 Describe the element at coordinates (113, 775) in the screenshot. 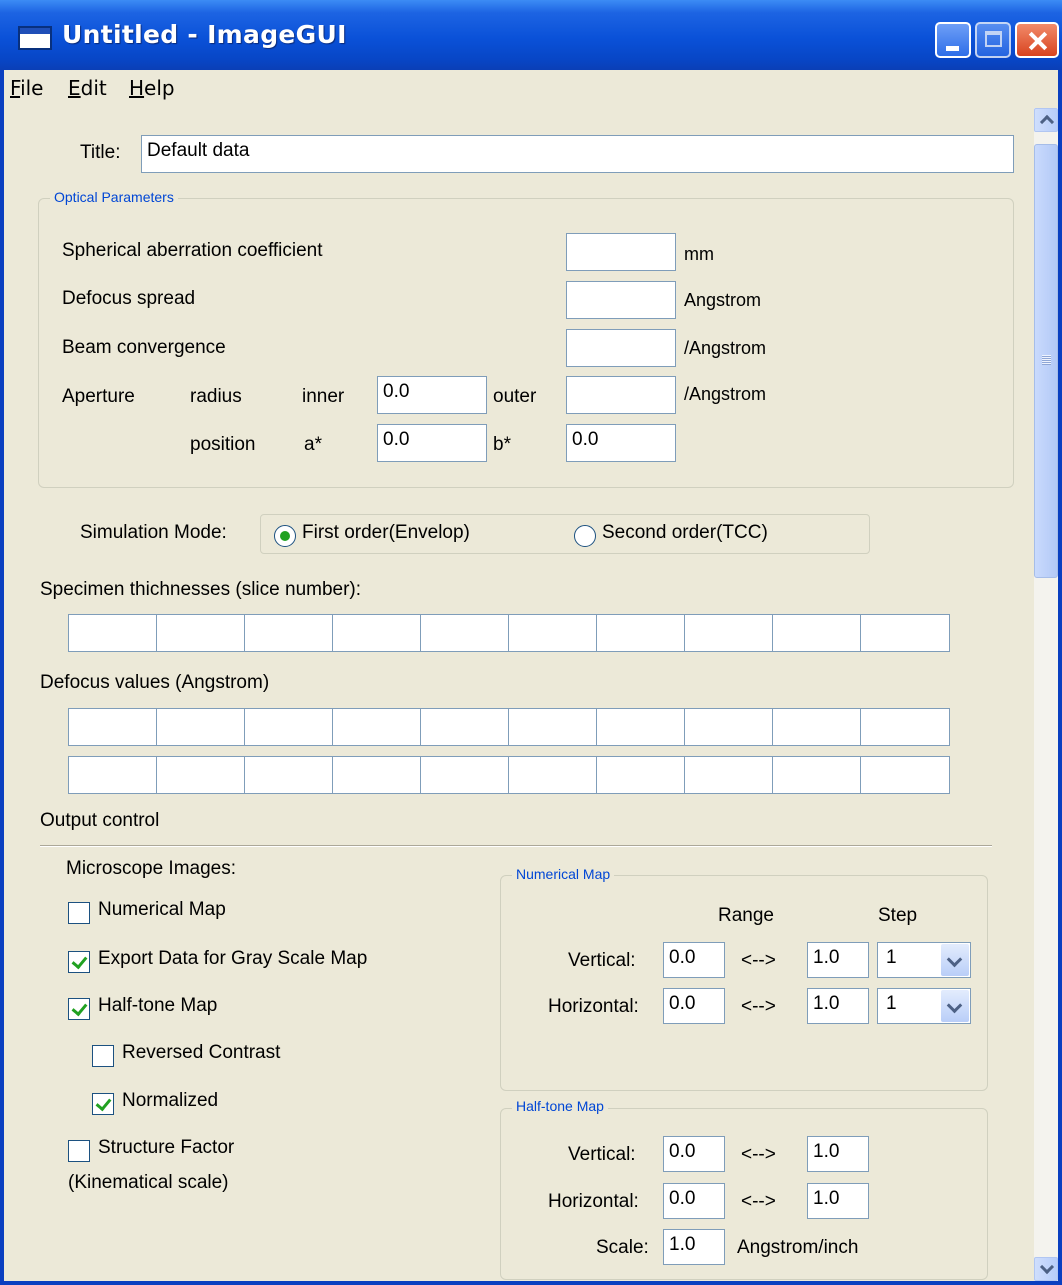

I see `defocus-cell-r2-c1` at that location.